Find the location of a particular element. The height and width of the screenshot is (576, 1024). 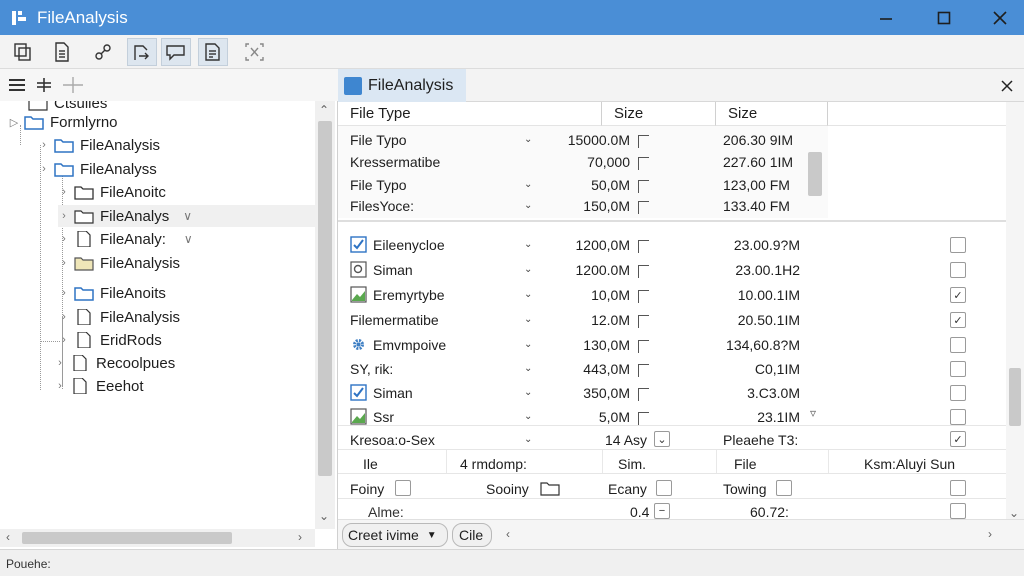

minimize-button is located at coordinates (886, 17).